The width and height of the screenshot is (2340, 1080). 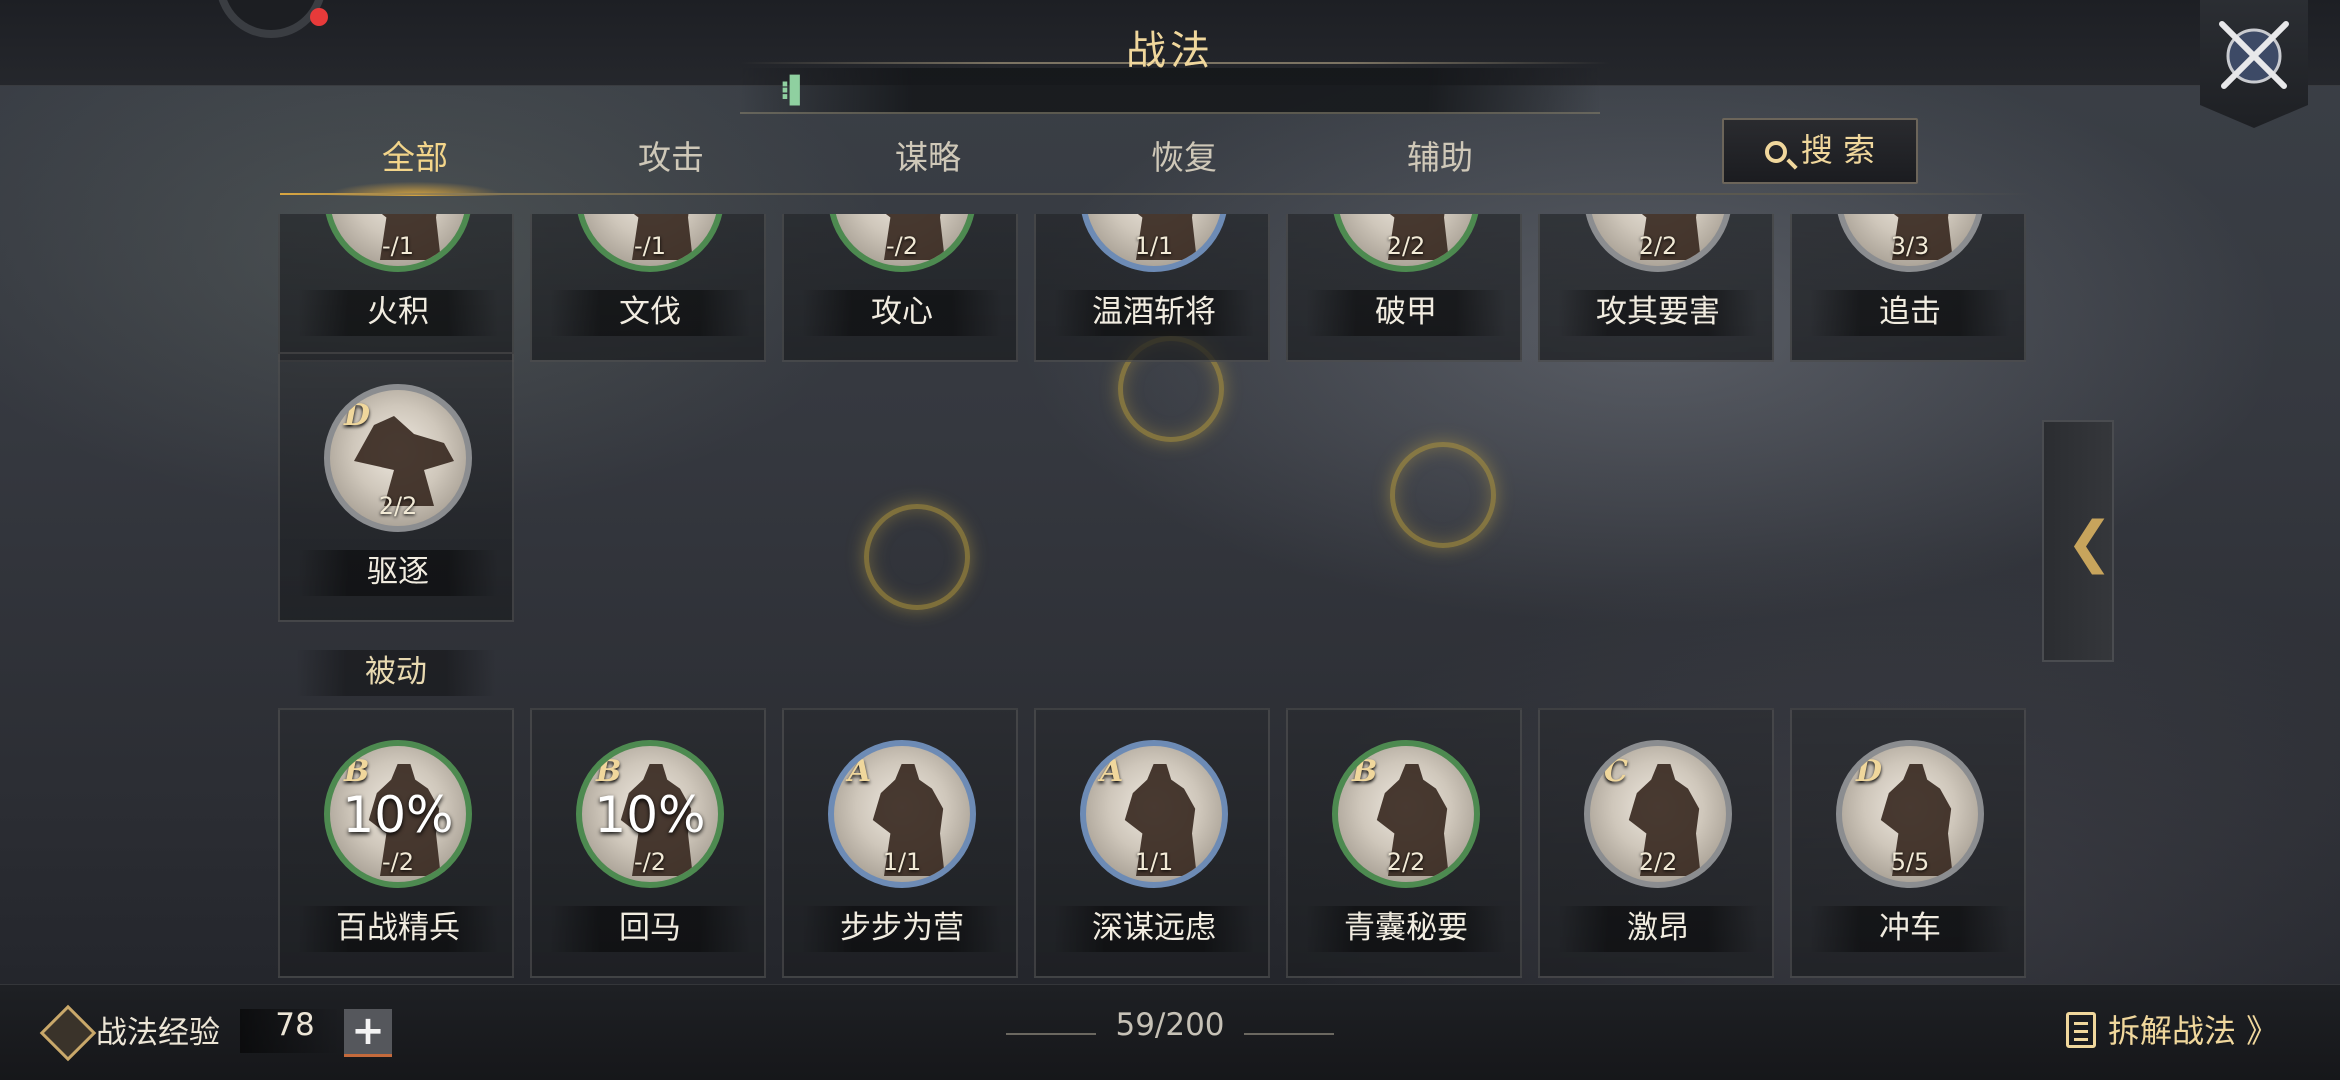 What do you see at coordinates (158, 1033) in the screenshot?
I see `tactic-exp-label: 战法经验` at bounding box center [158, 1033].